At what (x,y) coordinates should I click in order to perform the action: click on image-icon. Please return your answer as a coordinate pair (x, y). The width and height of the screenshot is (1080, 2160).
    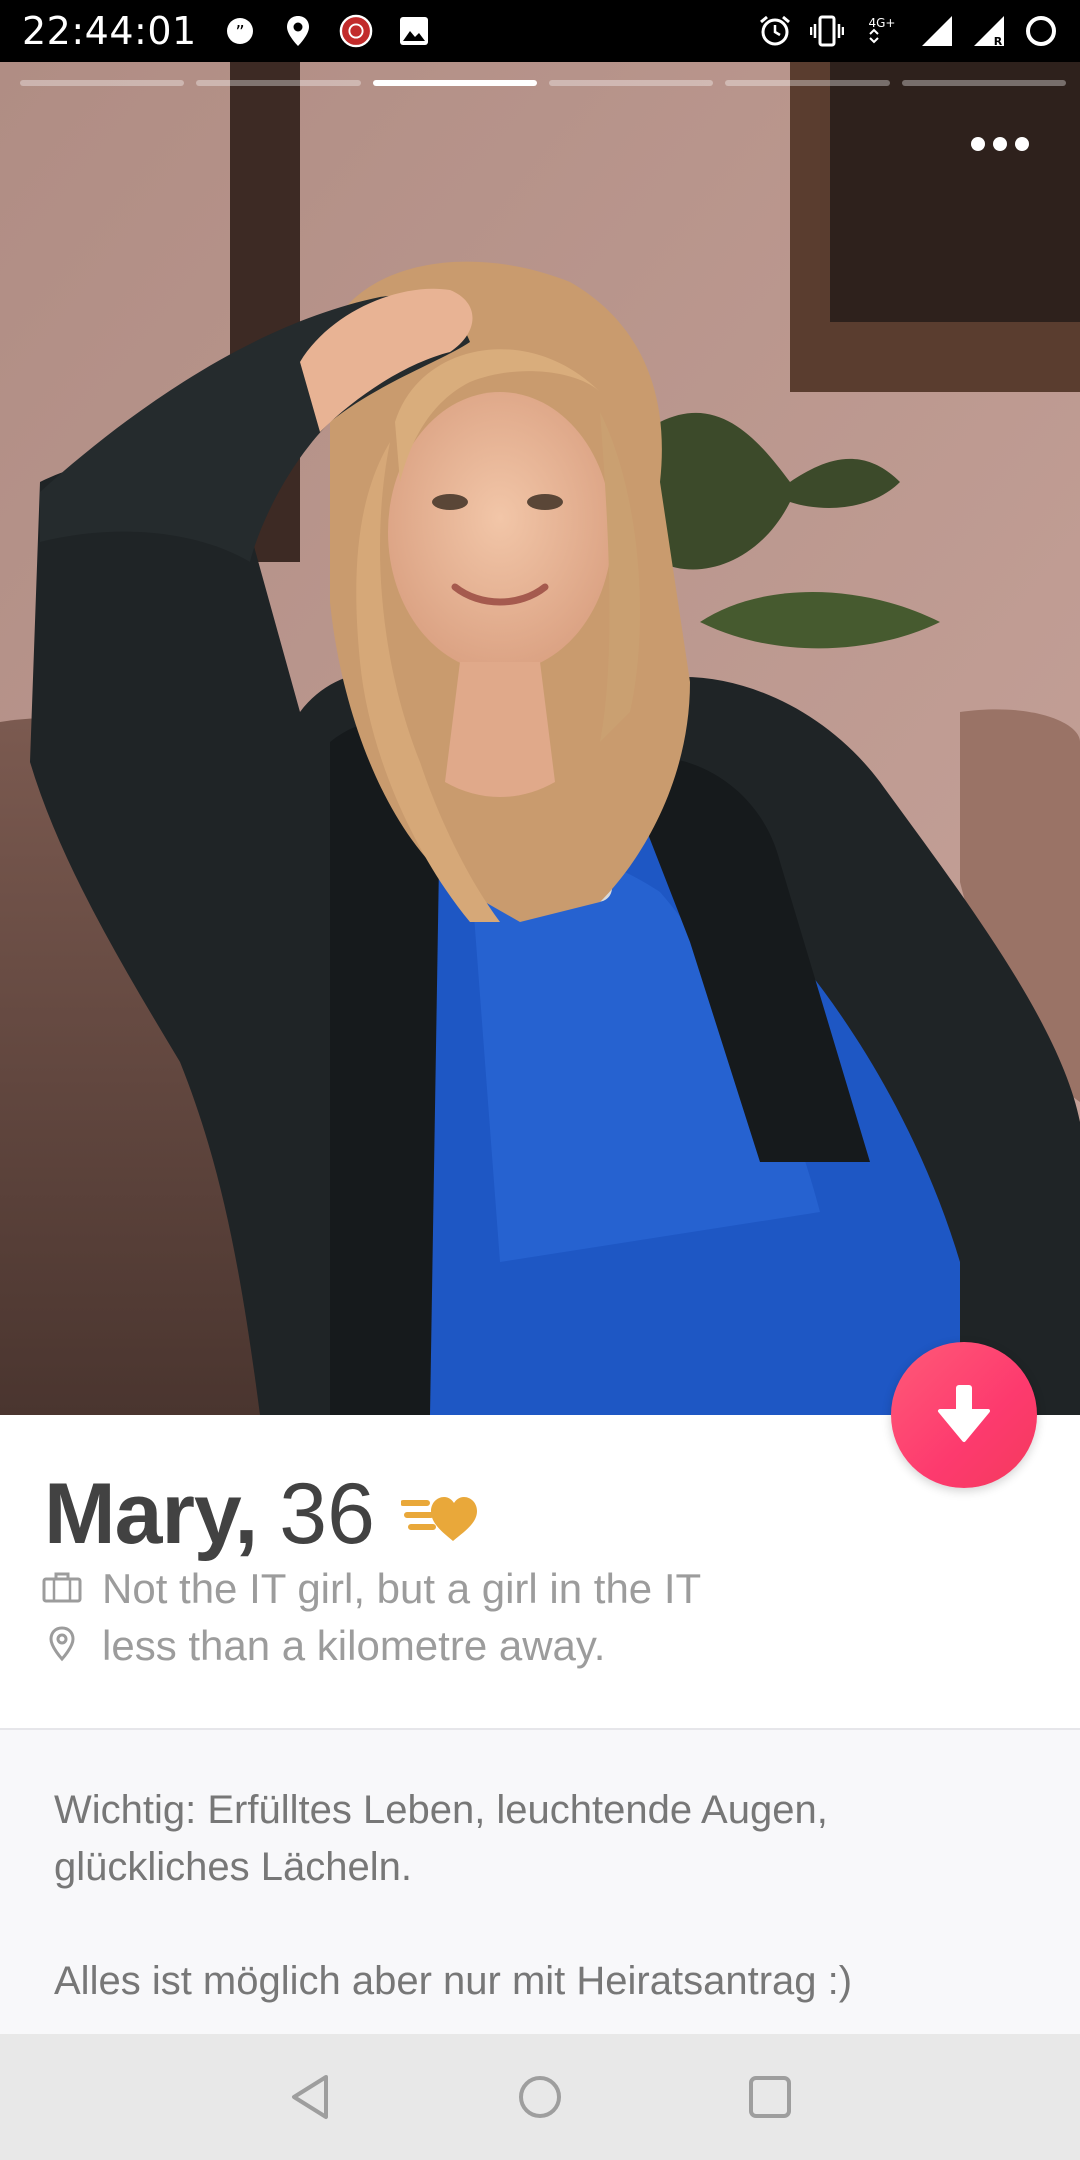
    Looking at the image, I should click on (414, 31).